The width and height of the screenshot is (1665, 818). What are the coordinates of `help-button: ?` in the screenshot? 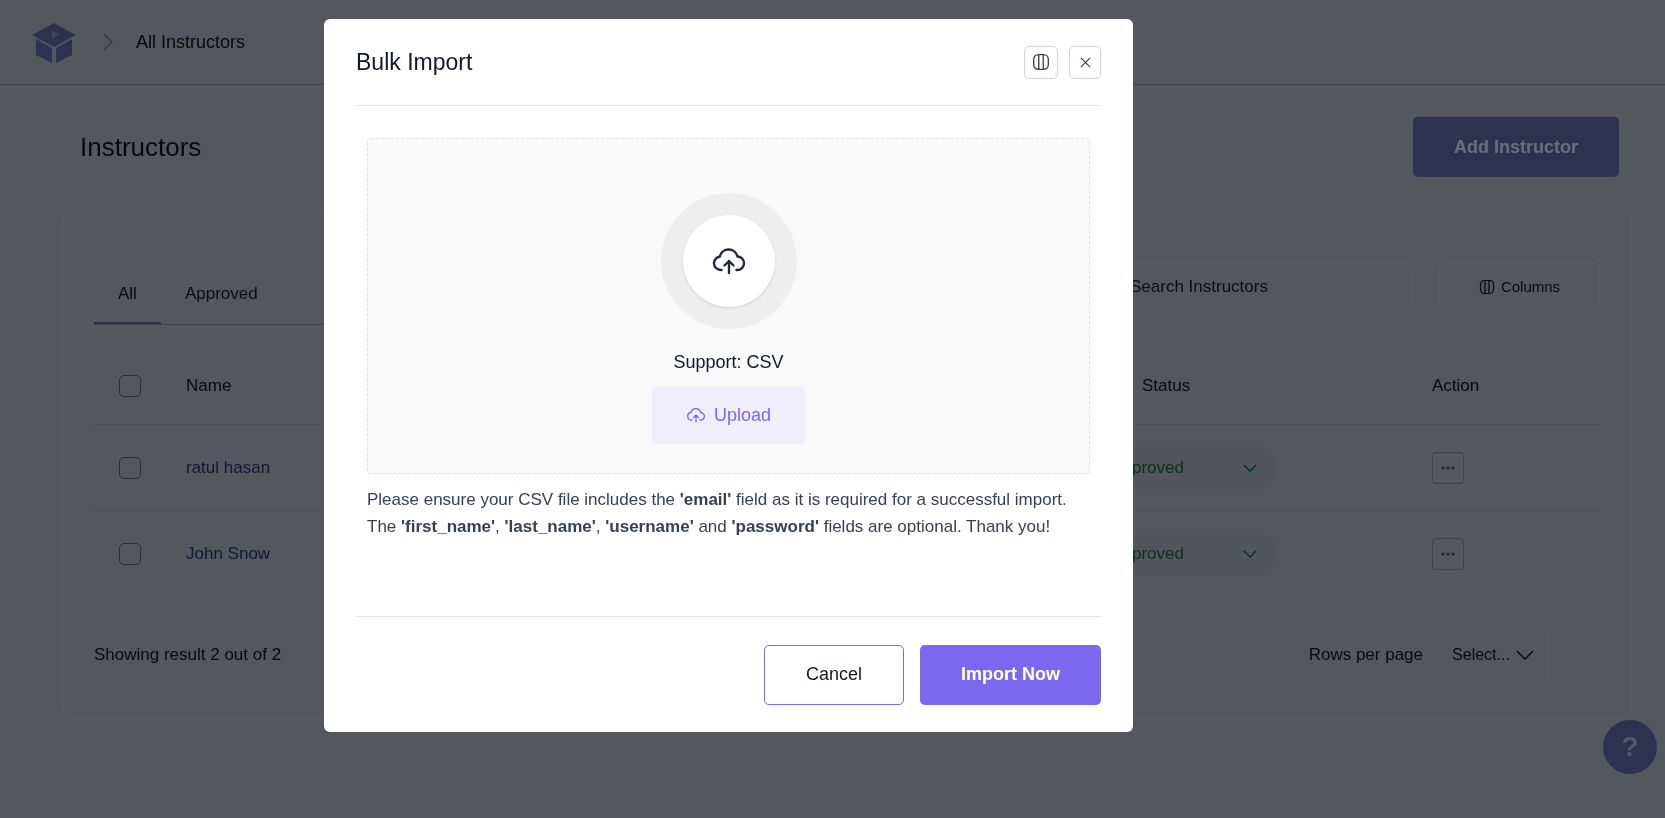 It's located at (1630, 747).